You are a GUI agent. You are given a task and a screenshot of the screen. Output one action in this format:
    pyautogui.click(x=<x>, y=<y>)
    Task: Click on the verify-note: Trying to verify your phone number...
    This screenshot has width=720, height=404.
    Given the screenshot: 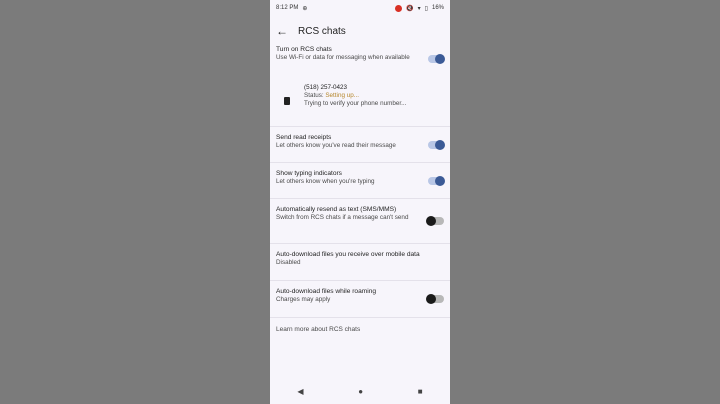 What is the action you would take?
    pyautogui.click(x=355, y=103)
    